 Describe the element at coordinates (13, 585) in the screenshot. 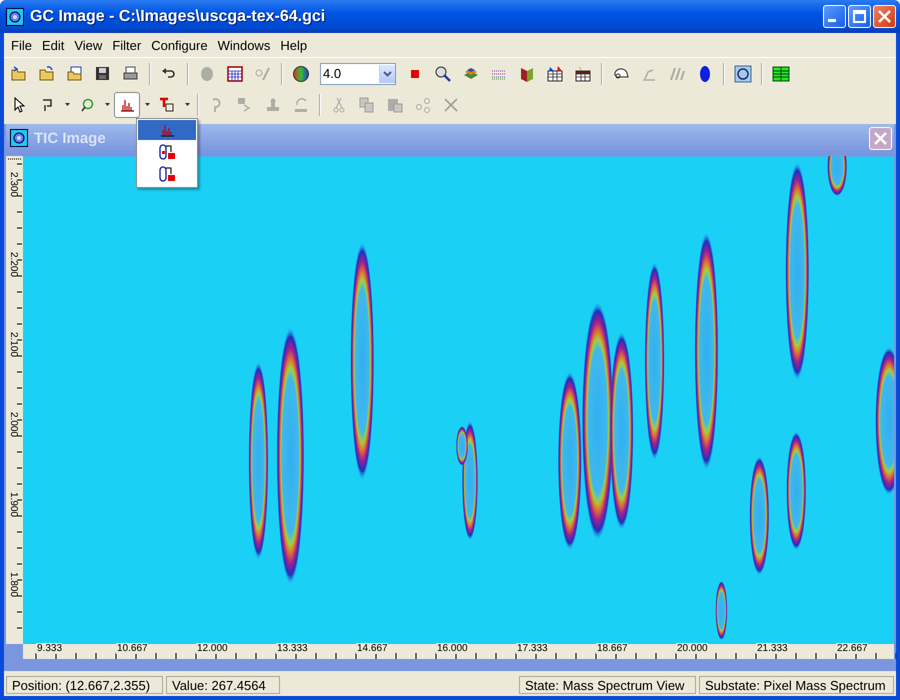

I see `axis-label: 1.800` at that location.